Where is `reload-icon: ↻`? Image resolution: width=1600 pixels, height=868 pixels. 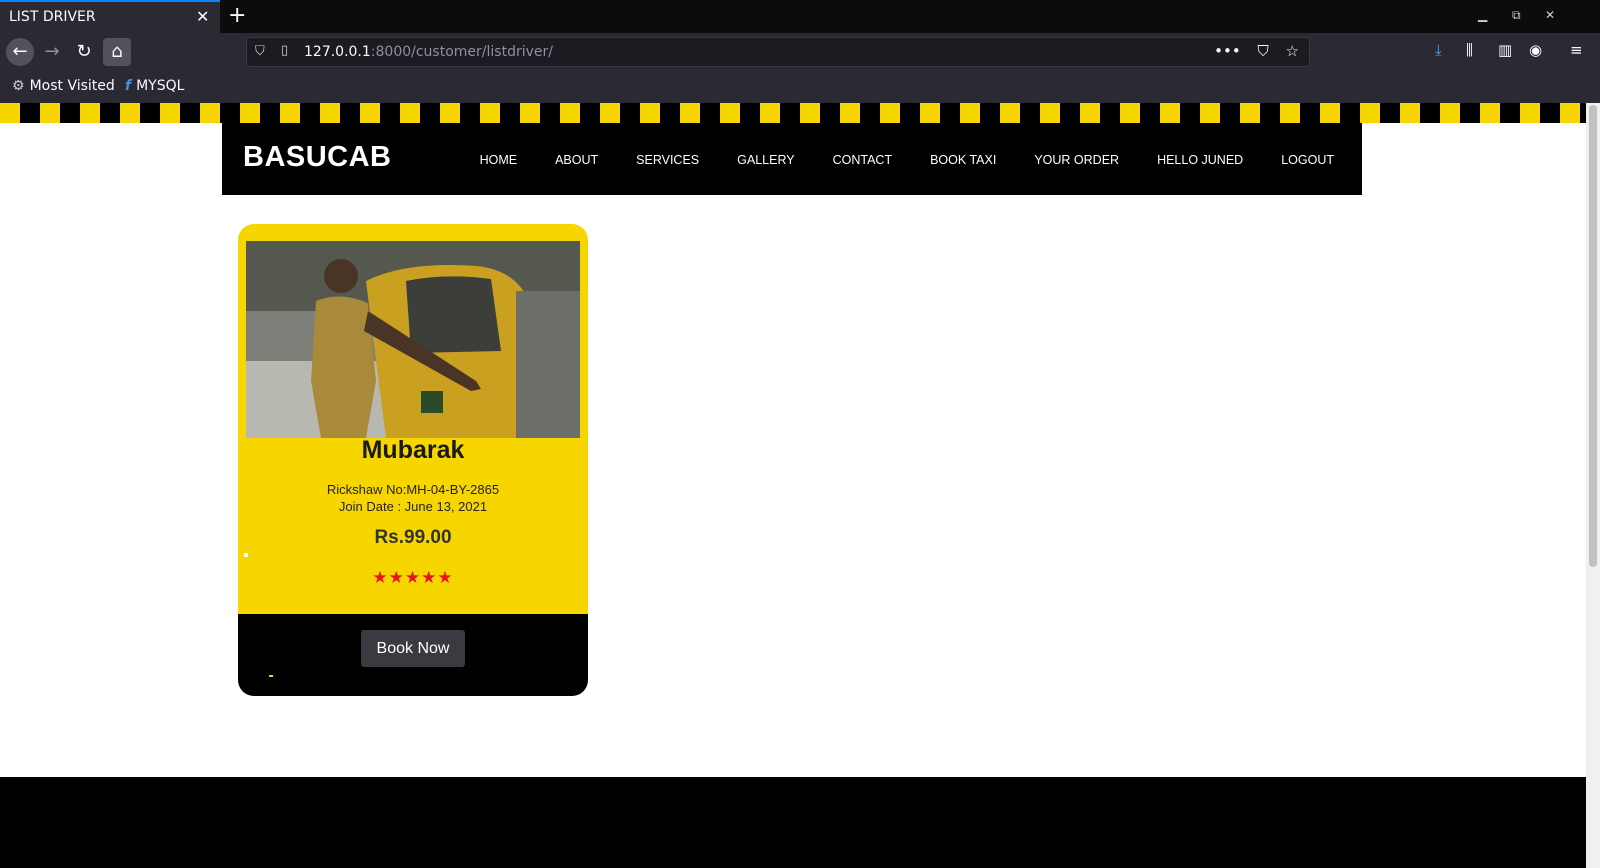 reload-icon: ↻ is located at coordinates (84, 52).